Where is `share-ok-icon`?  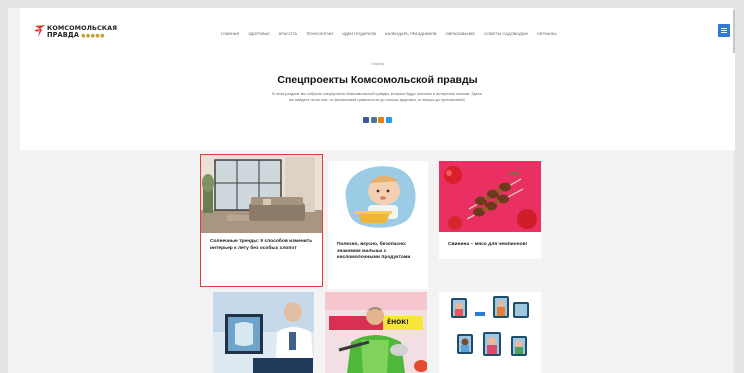 share-ok-icon is located at coordinates (381, 120).